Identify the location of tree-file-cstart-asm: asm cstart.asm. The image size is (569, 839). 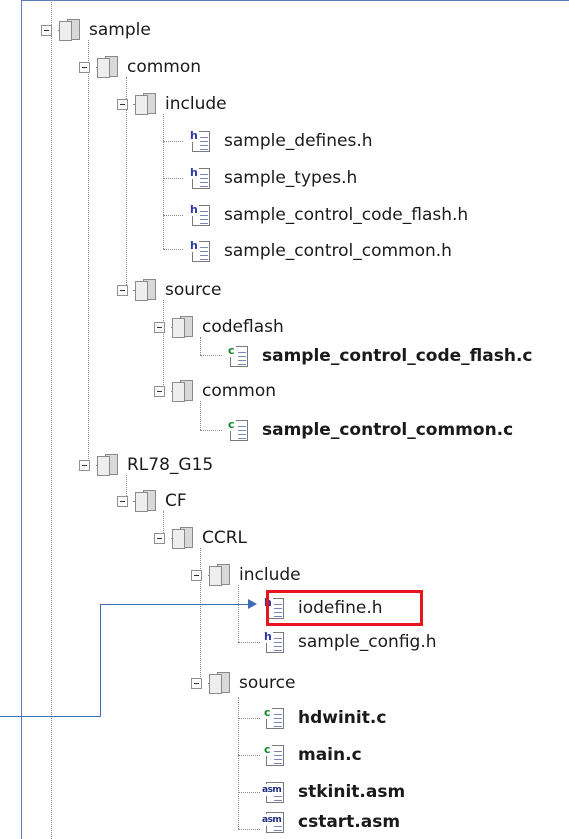
(331, 822).